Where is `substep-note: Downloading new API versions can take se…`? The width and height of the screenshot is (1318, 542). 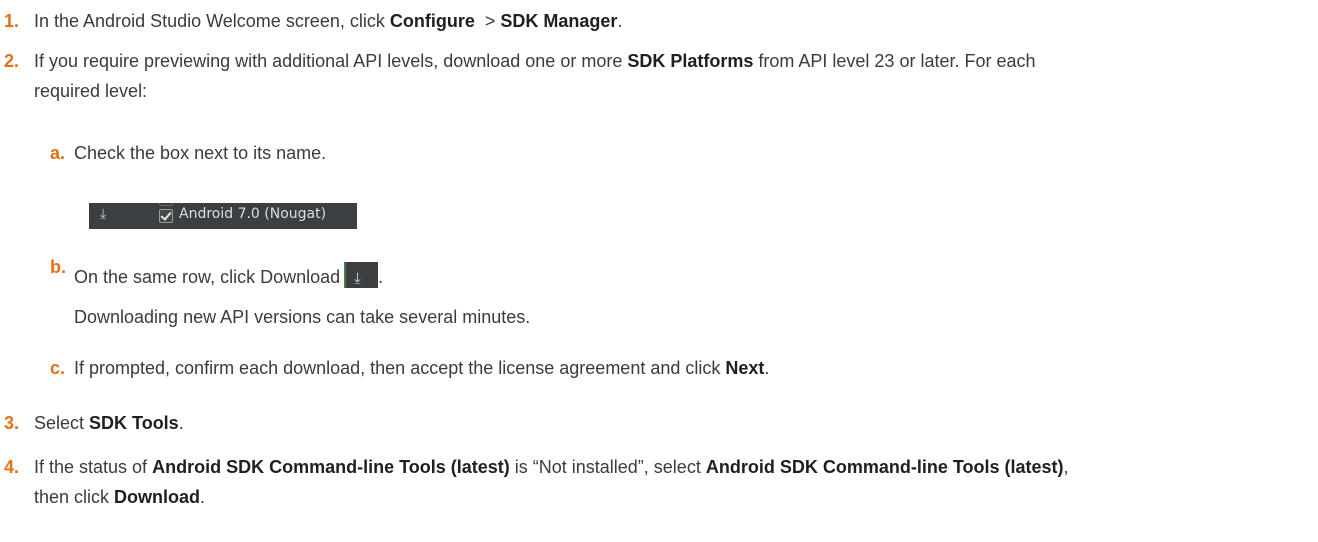 substep-note: Downloading new API versions can take se… is located at coordinates (302, 317).